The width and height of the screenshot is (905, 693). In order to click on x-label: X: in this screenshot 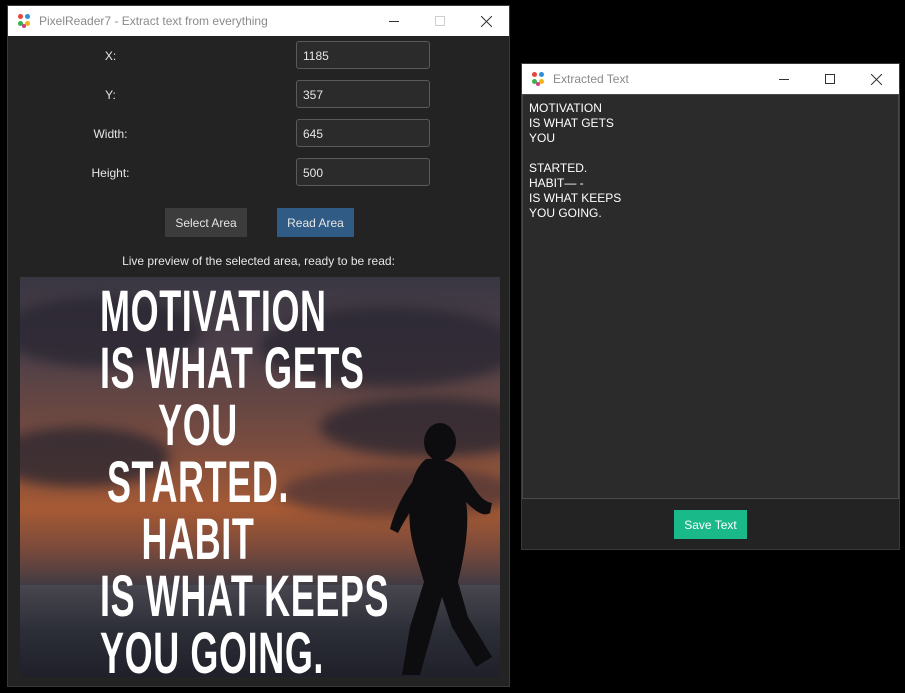, I will do `click(110, 56)`.